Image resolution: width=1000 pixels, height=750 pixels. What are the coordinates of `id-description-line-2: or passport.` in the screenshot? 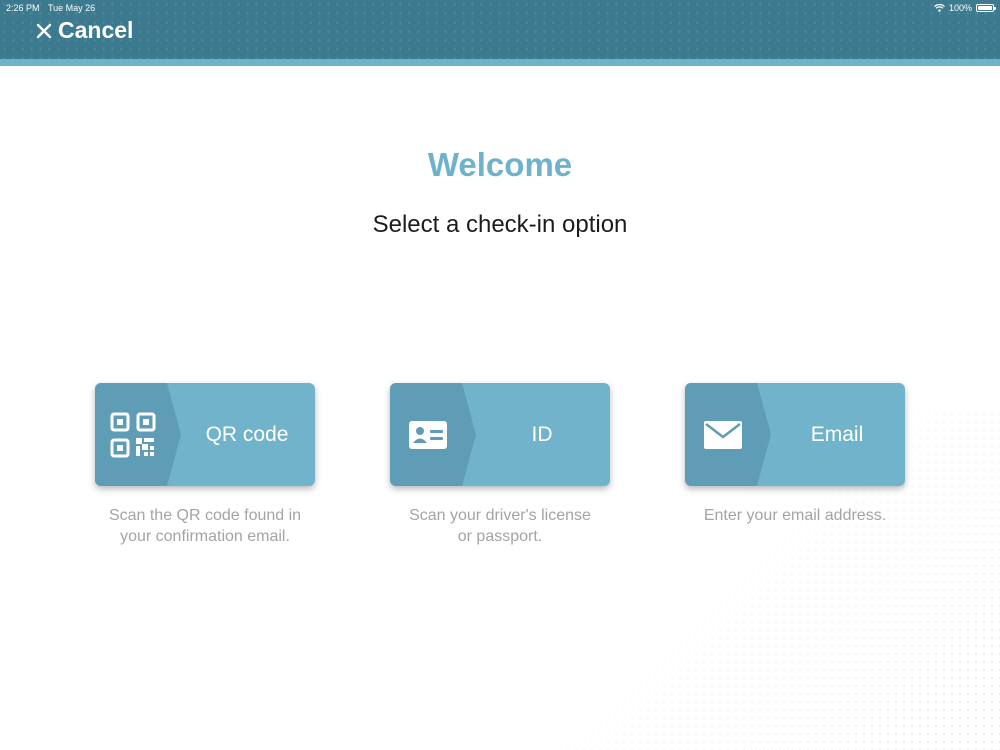 It's located at (500, 536).